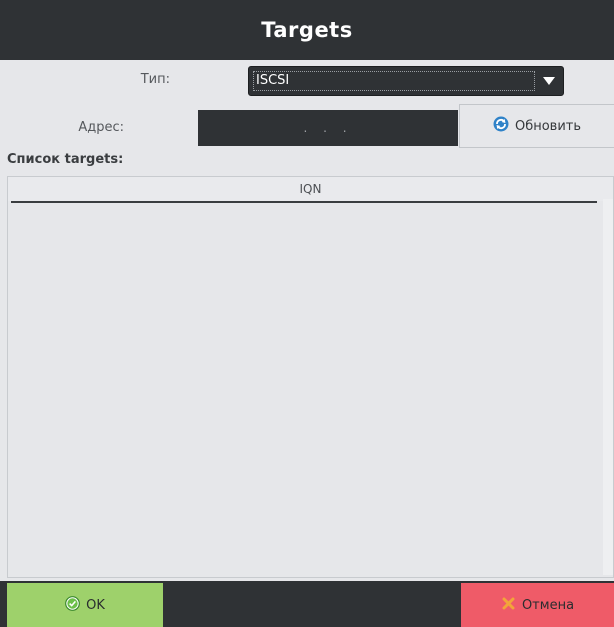 The height and width of the screenshot is (627, 614). I want to click on header-divider, so click(304, 202).